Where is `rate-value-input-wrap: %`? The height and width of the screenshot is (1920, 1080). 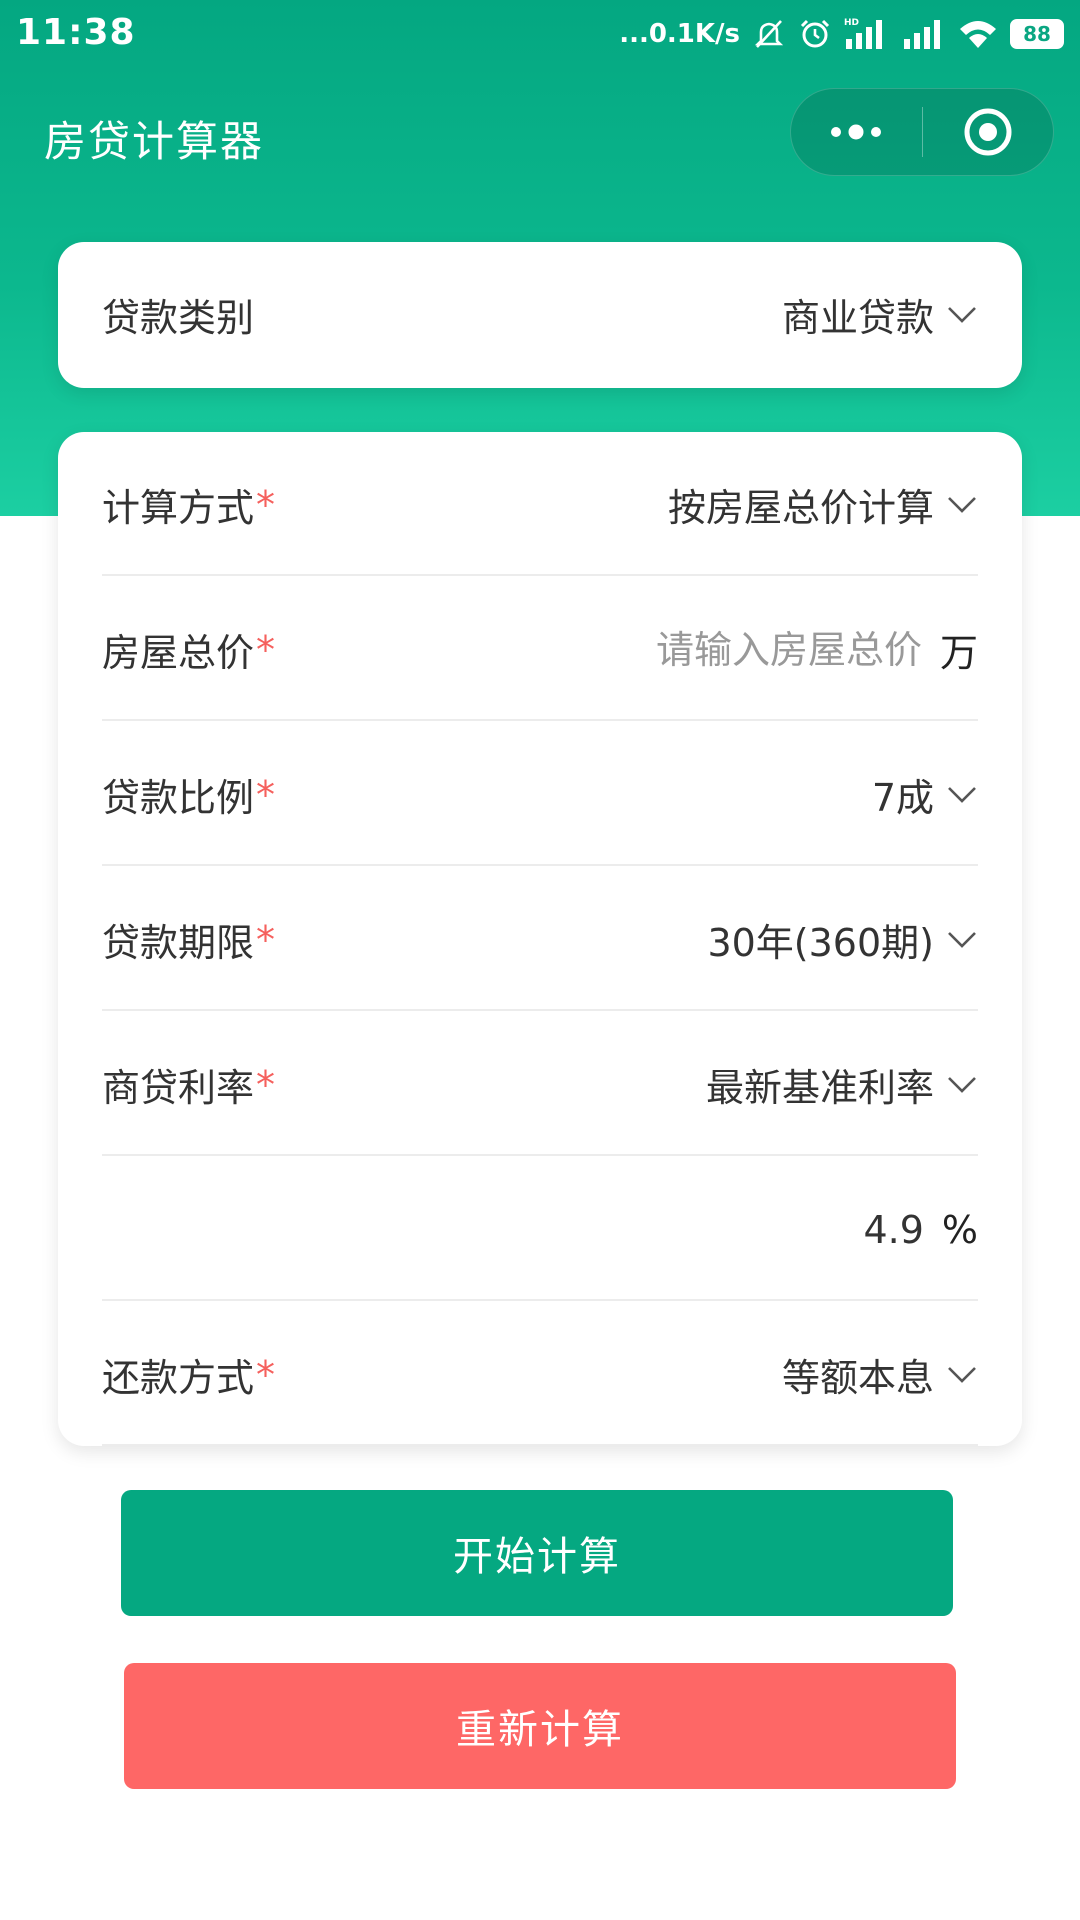 rate-value-input-wrap: % is located at coordinates (750, 1229).